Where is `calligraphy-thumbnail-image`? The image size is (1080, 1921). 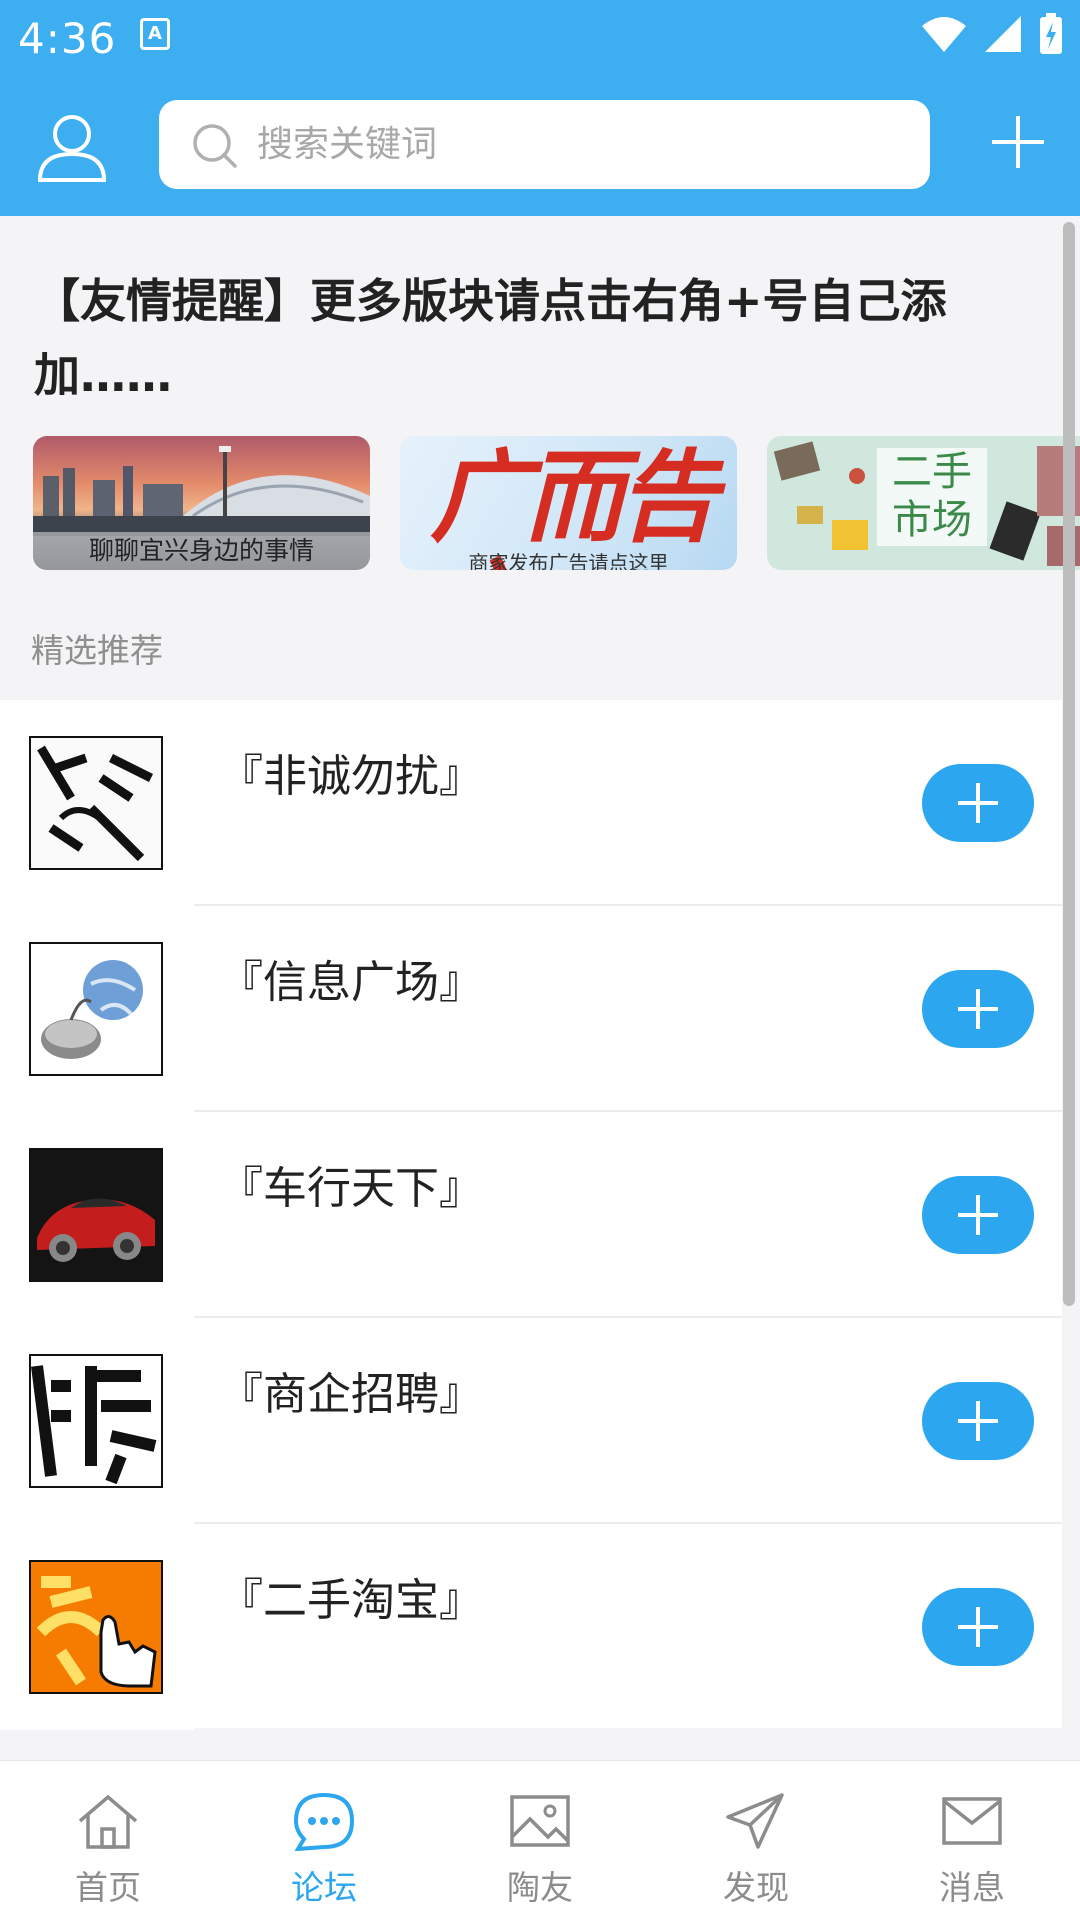
calligraphy-thumbnail-image is located at coordinates (96, 803).